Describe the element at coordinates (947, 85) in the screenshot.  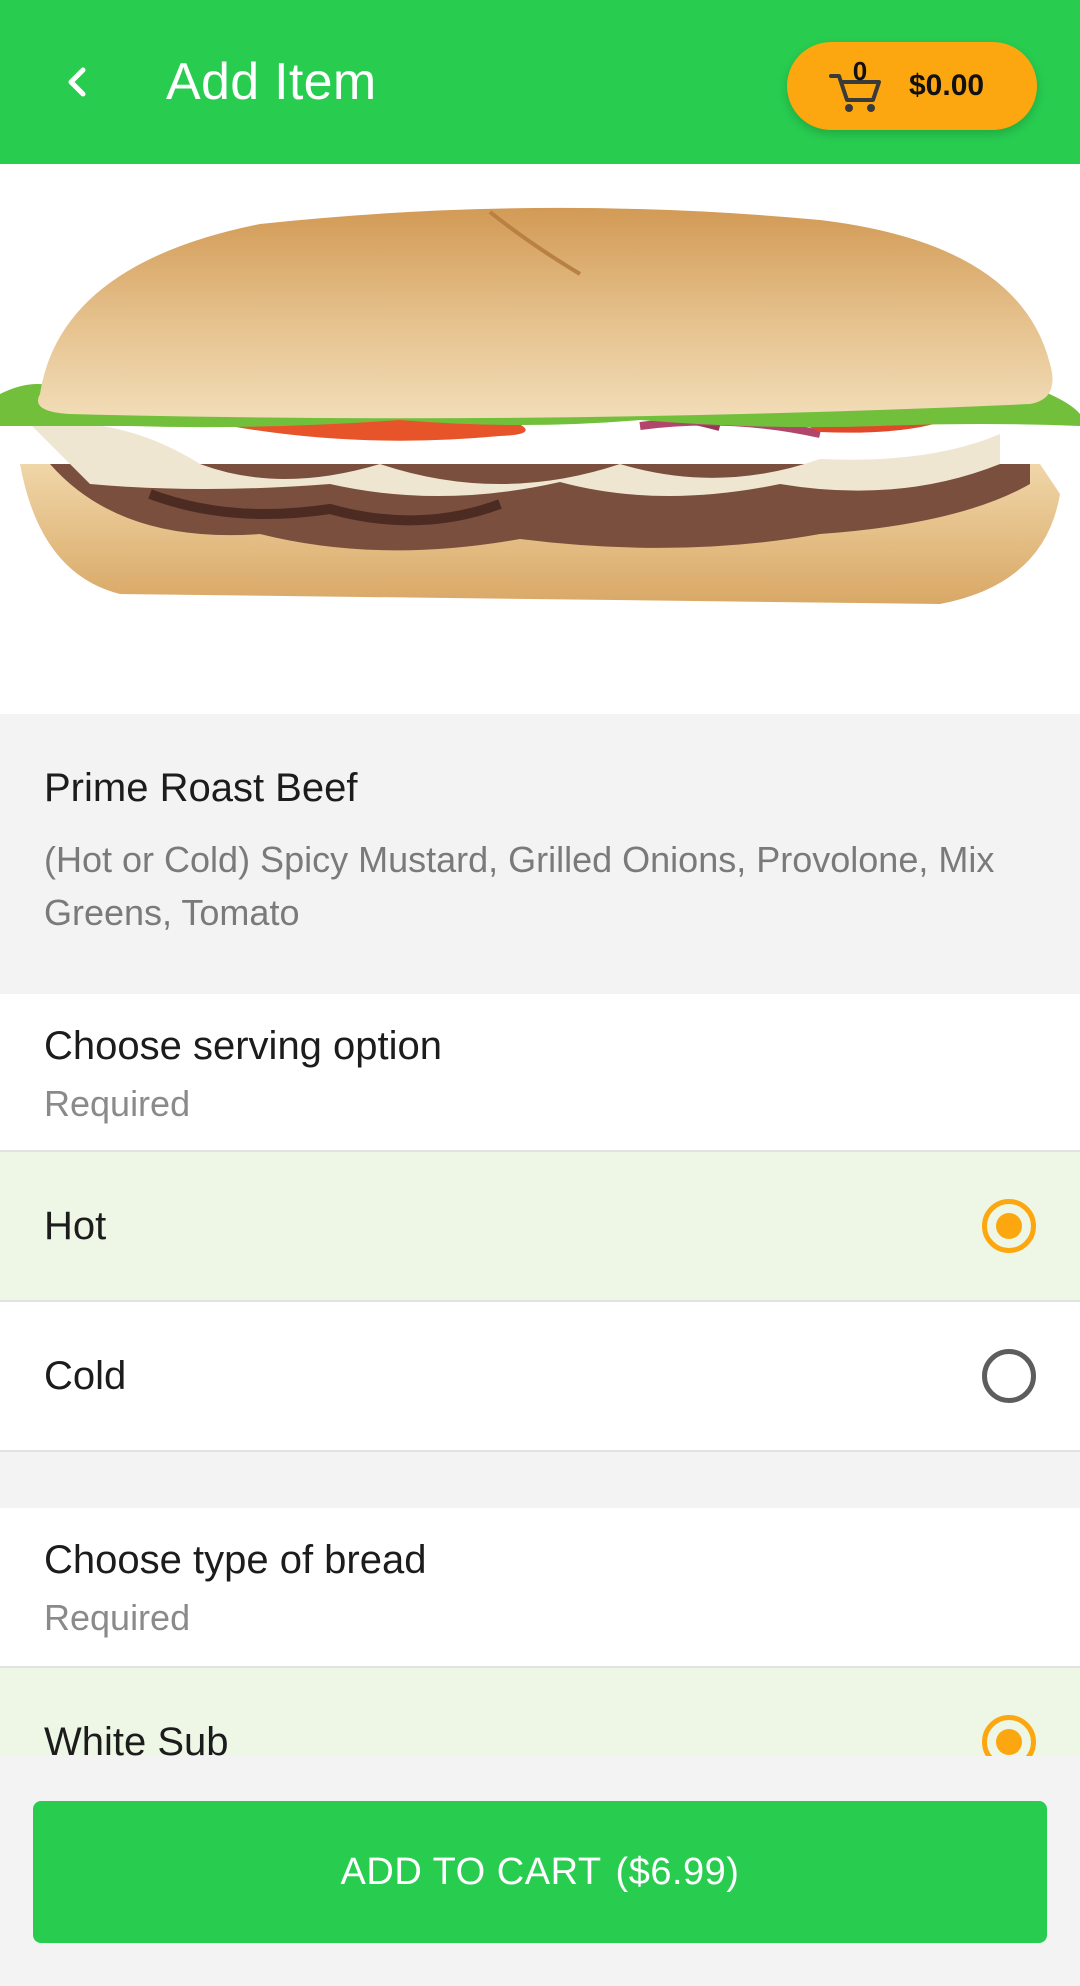
I see `cart-total: $0.00` at that location.